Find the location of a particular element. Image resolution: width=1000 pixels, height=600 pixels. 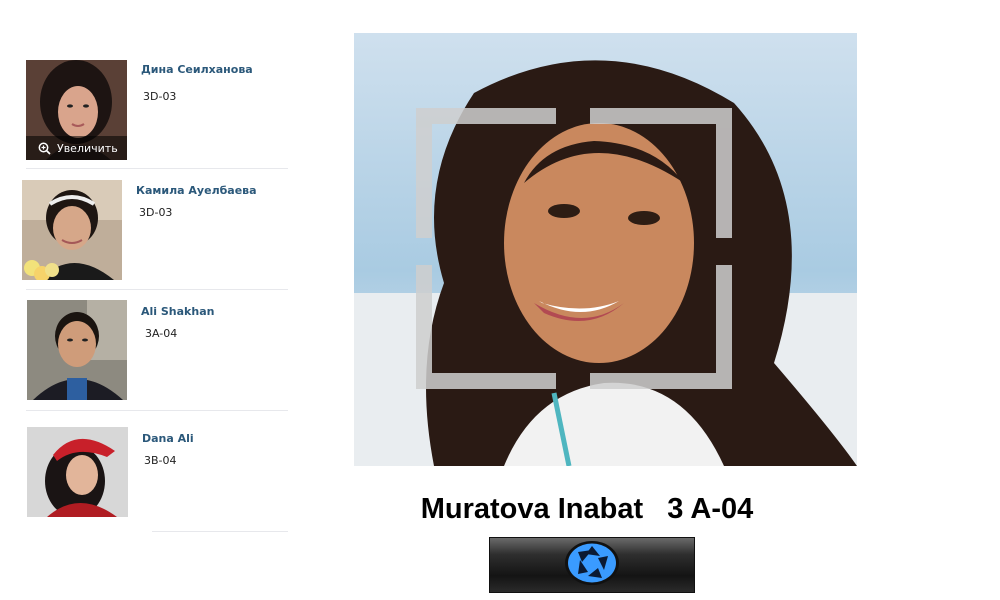

student-name-4: Dana Ali is located at coordinates (168, 438).